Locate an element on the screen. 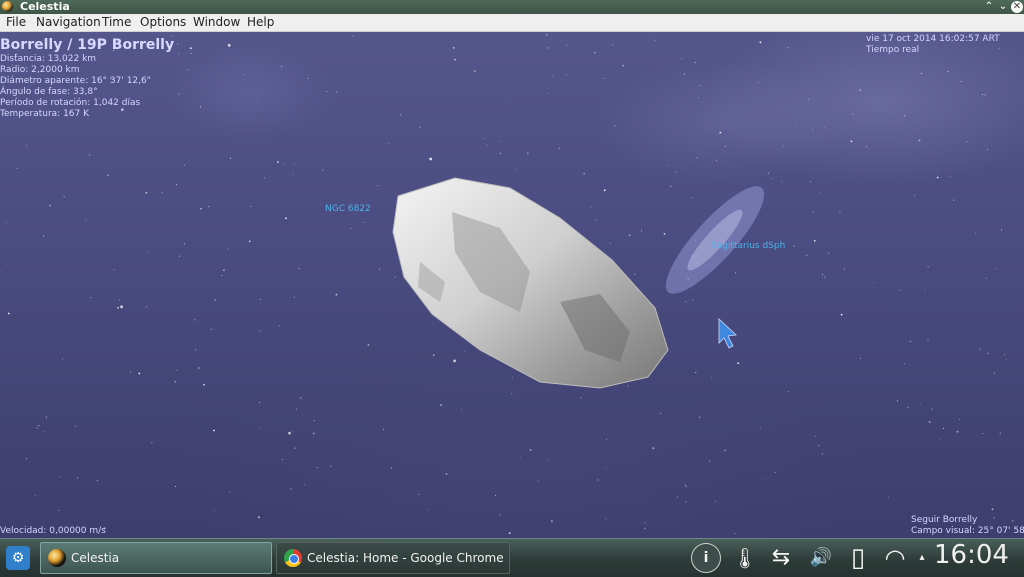  menu-options: Options is located at coordinates (163, 22).